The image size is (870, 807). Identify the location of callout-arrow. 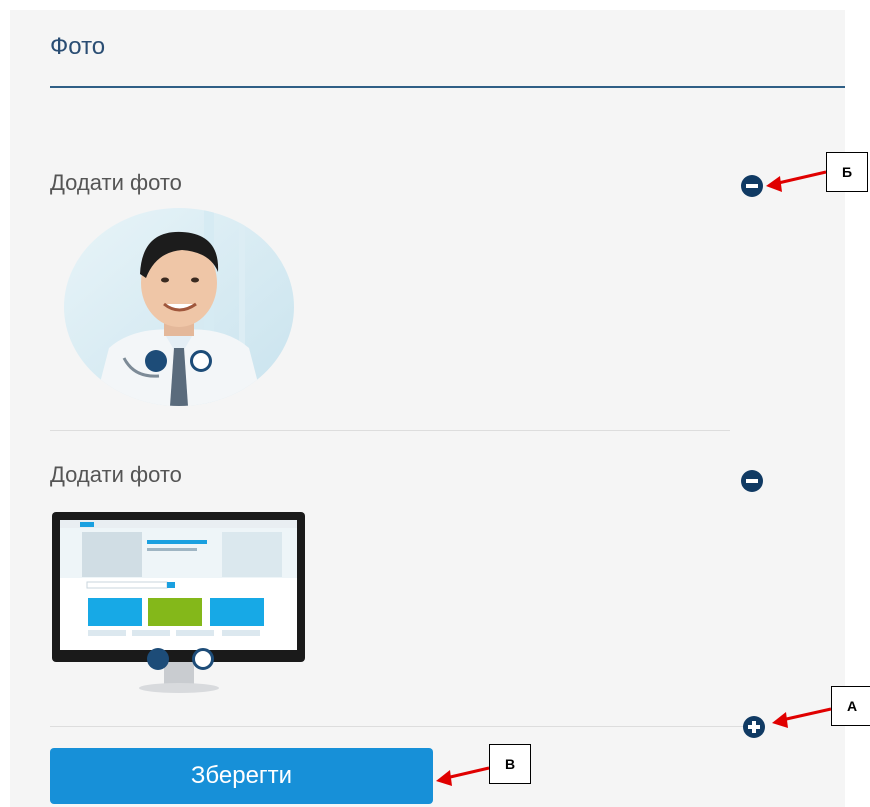
(463, 776).